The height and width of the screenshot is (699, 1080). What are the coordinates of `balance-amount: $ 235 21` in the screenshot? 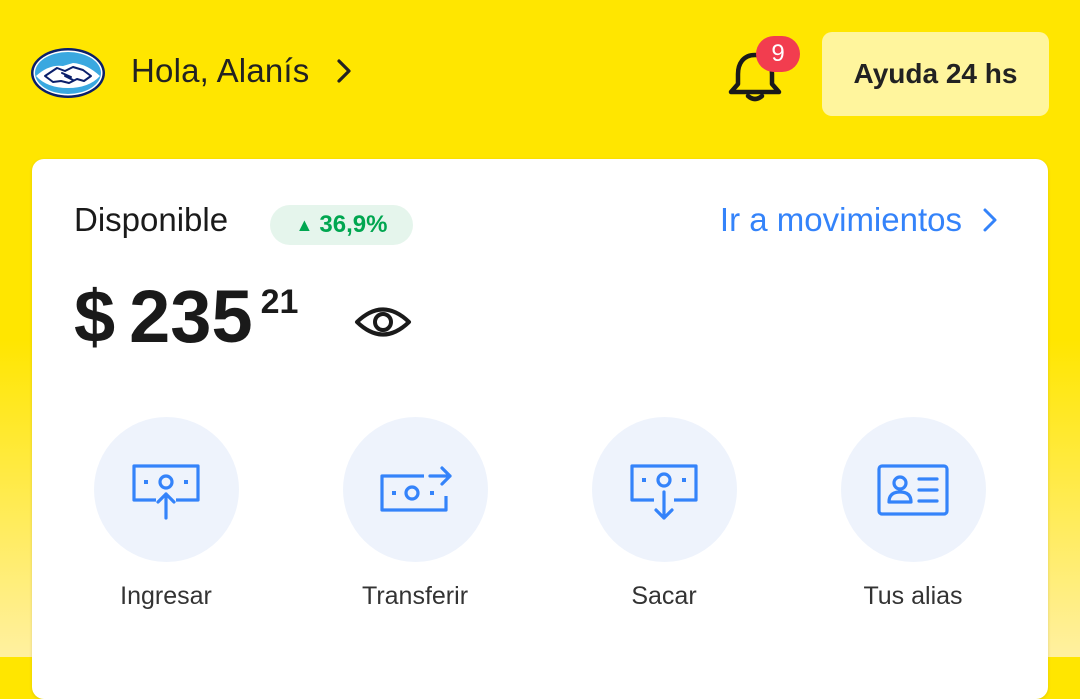 It's located at (186, 317).